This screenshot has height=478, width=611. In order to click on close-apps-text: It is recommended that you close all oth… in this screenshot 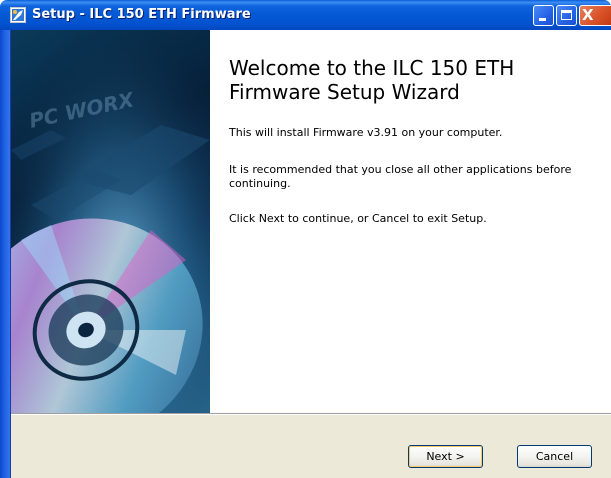, I will do `click(400, 176)`.